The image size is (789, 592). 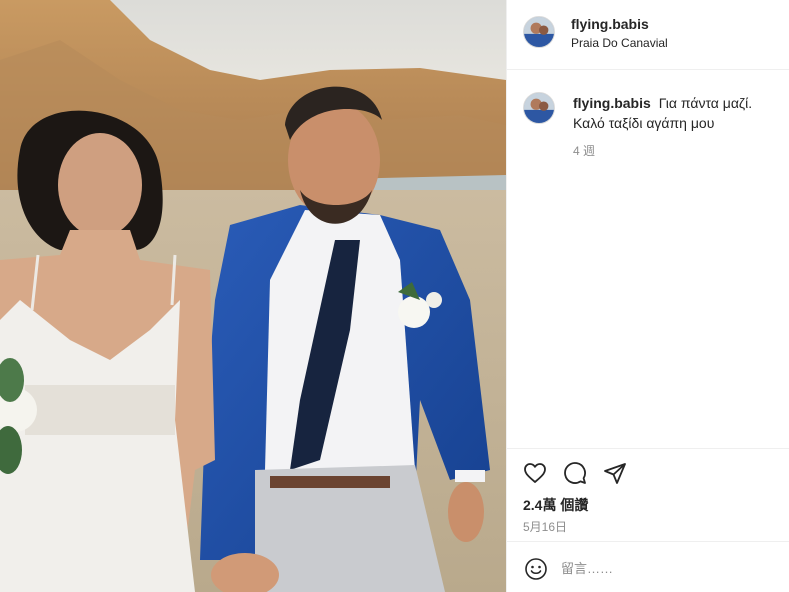 I want to click on like-button, so click(x=535, y=473).